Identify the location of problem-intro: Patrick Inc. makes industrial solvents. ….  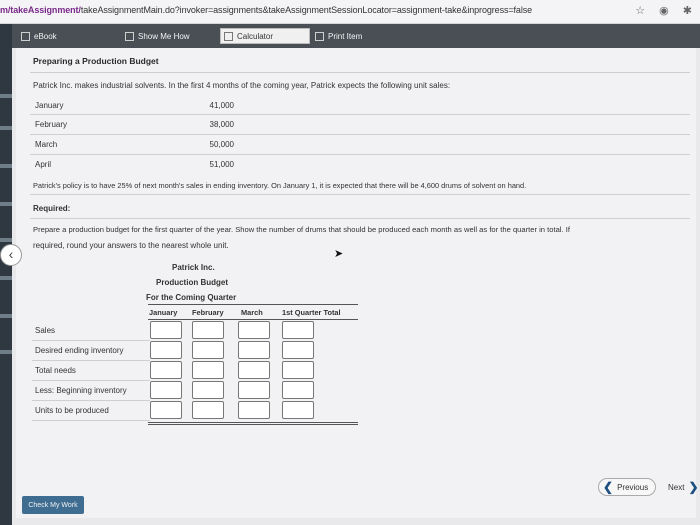
(242, 85).